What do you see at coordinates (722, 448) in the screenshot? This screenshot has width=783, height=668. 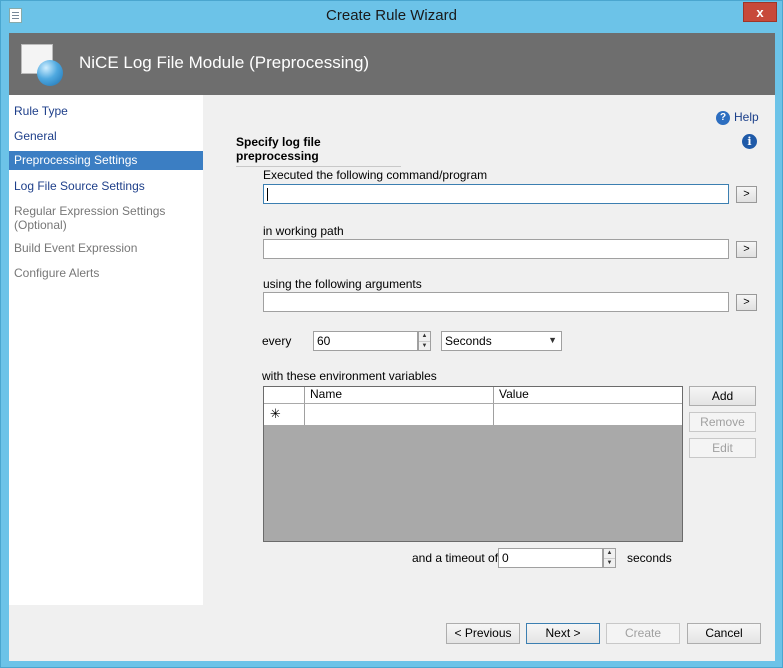 I see `edit-env-var-button: Edit` at bounding box center [722, 448].